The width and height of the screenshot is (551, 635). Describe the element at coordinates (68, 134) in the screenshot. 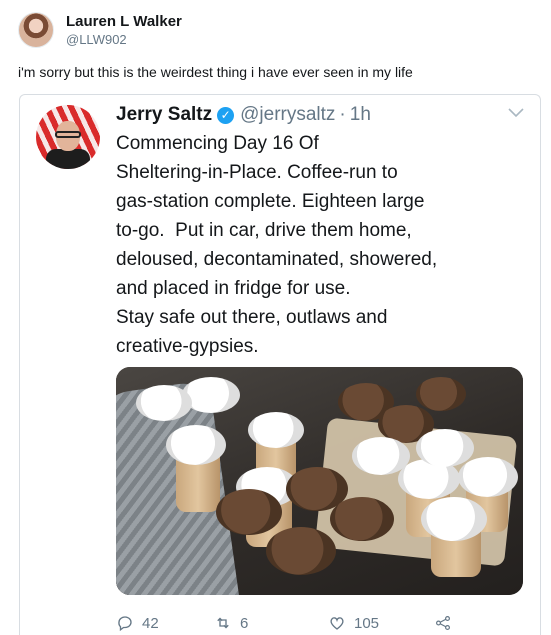

I see `avatar-glasses` at that location.